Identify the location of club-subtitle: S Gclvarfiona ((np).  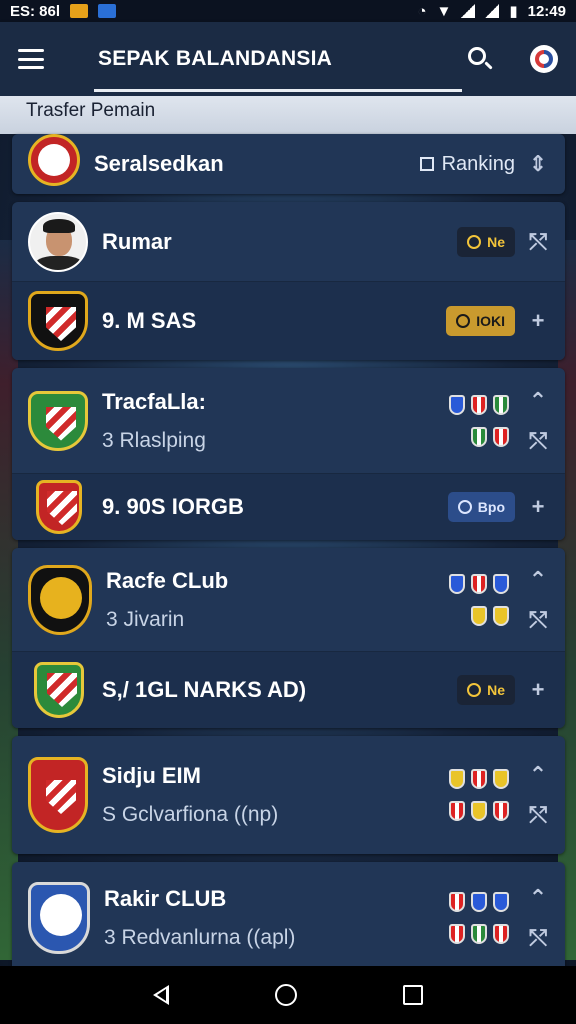
(190, 814).